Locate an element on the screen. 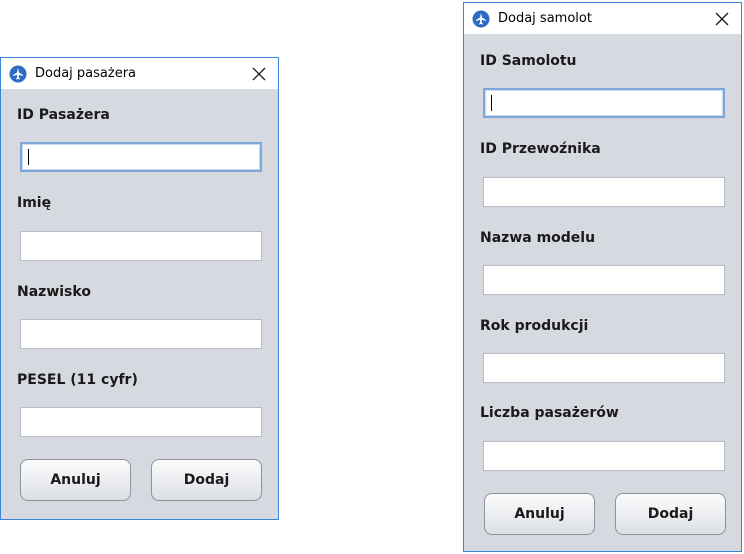 This screenshot has height=554, width=744. carrier-id-label: ID Przewoźnika is located at coordinates (540, 149).